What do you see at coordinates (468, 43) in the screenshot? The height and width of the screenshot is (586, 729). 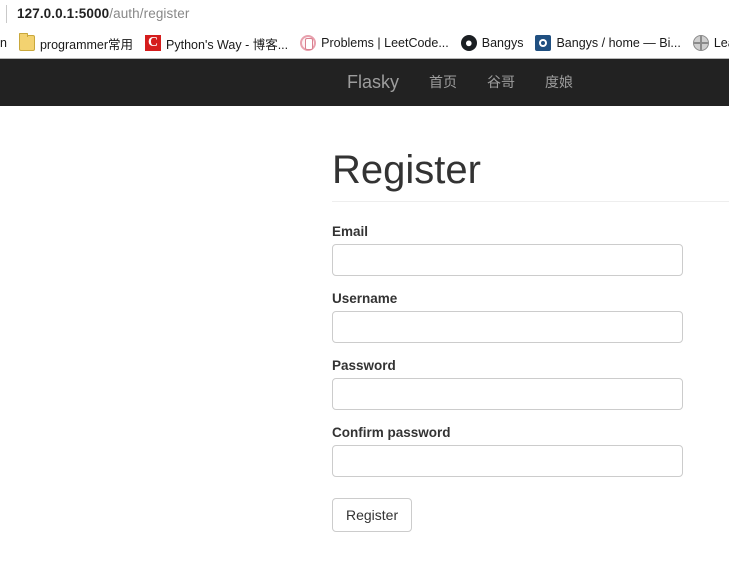 I see `github-icon: ●` at bounding box center [468, 43].